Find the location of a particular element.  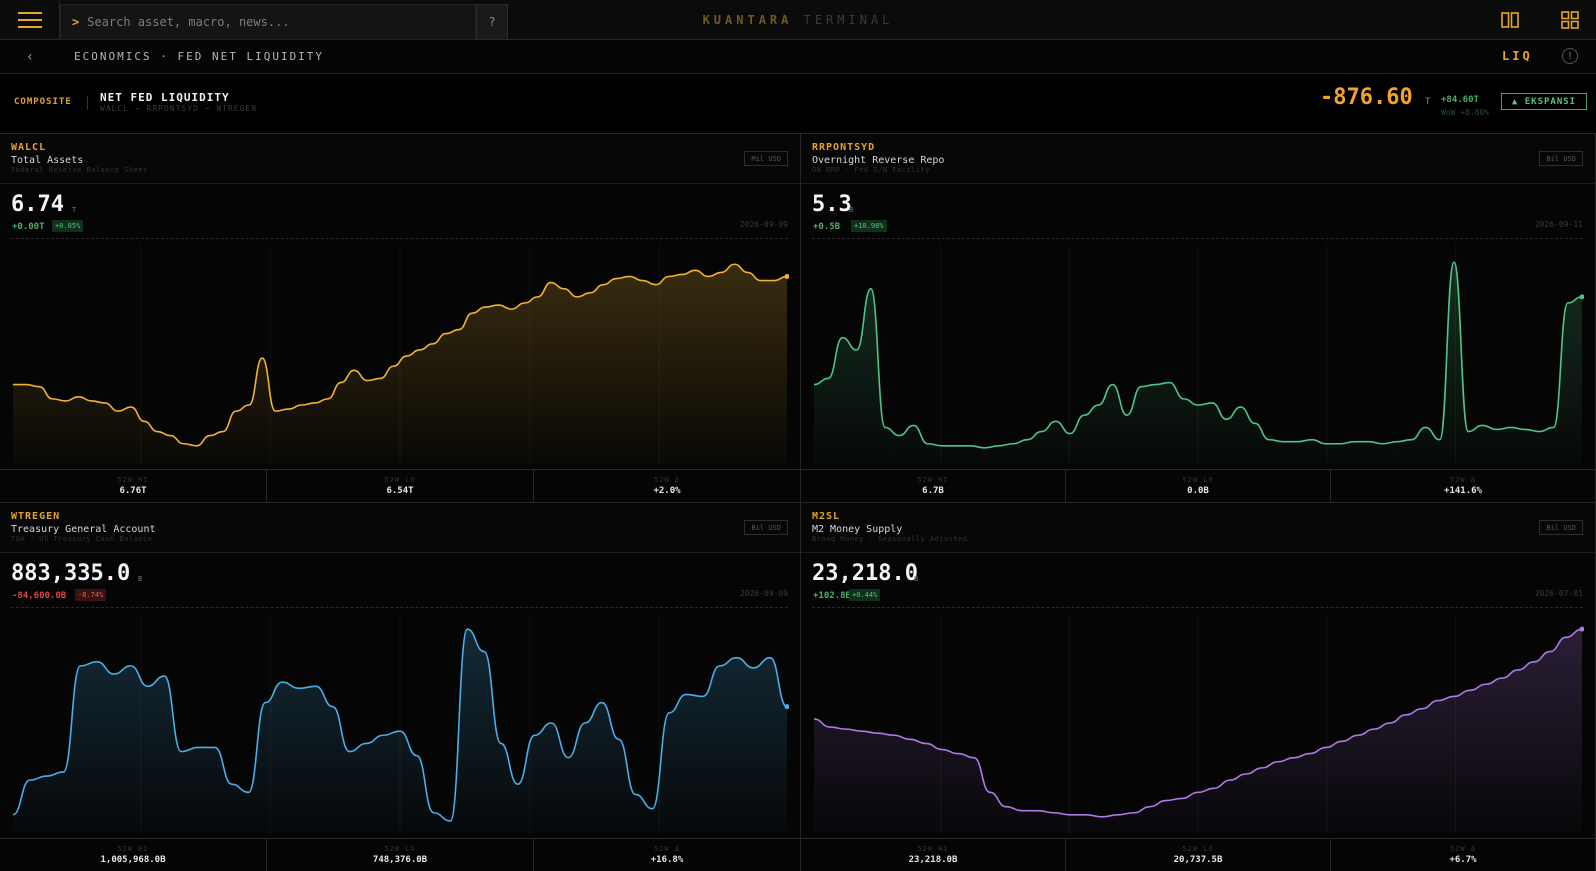

stat-cell: 52W LO 6.54T is located at coordinates (400, 486).